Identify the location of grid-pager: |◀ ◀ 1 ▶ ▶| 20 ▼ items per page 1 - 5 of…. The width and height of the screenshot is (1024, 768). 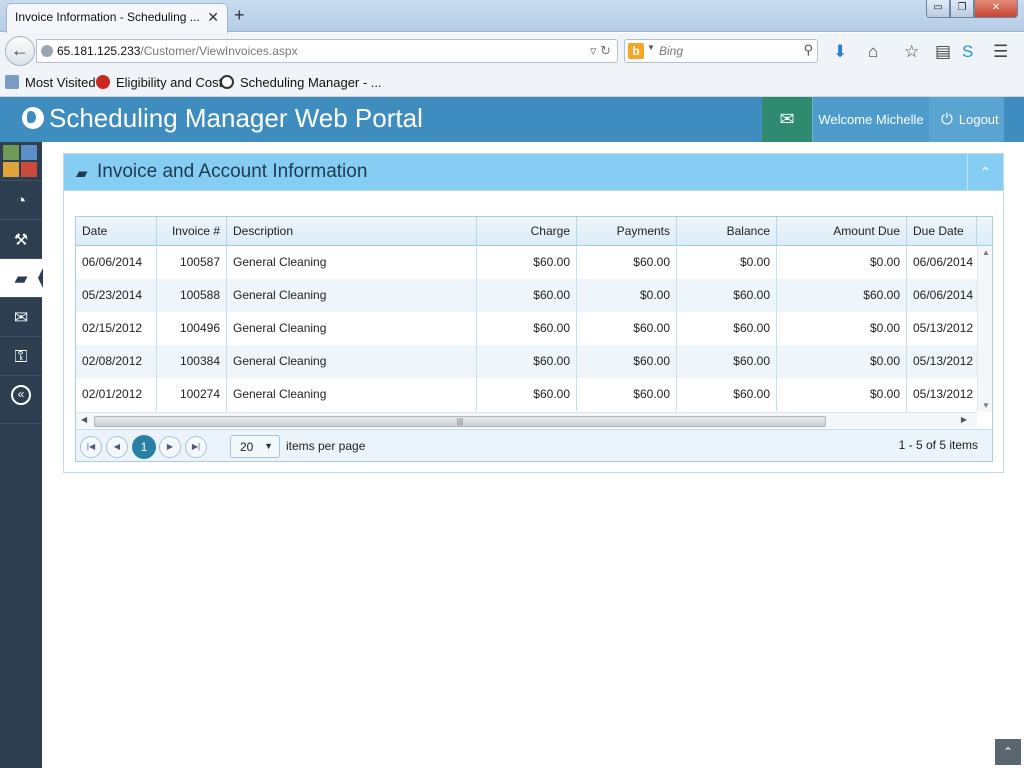
(534, 445).